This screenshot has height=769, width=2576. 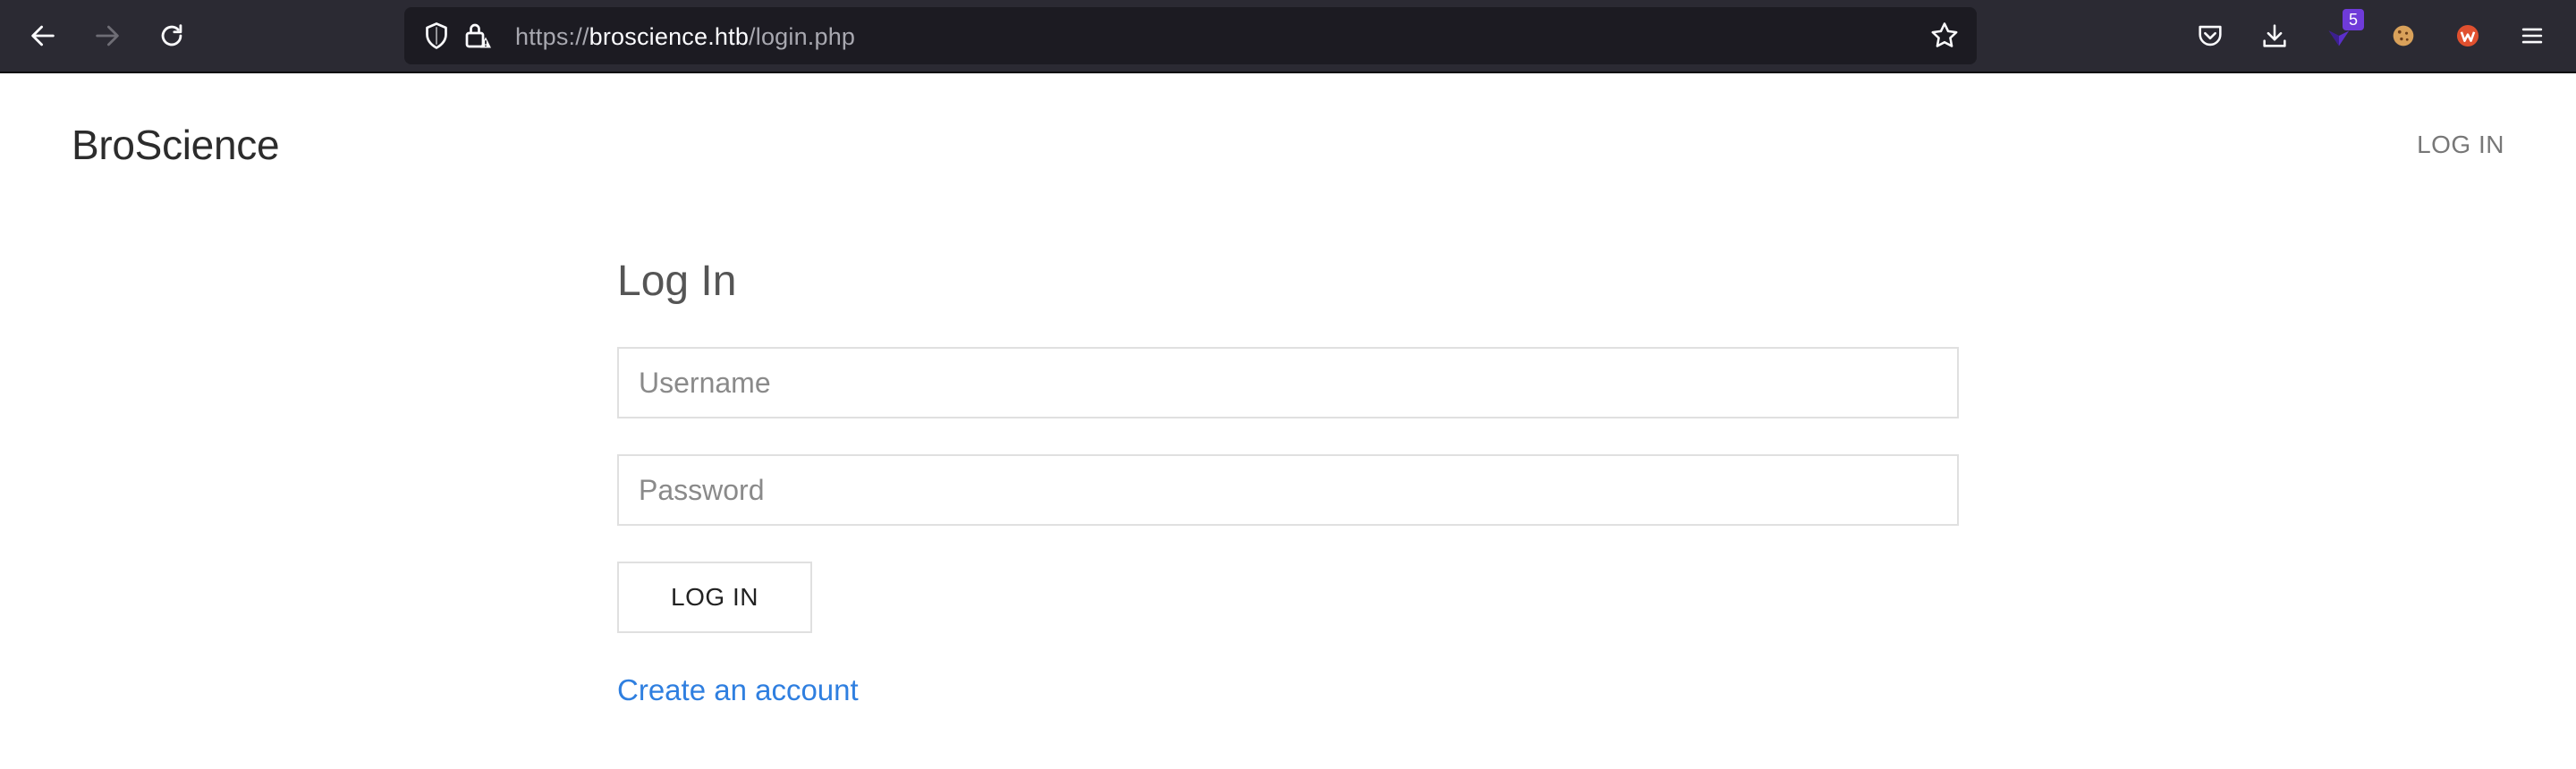 I want to click on site-brand: BroScience, so click(x=176, y=145).